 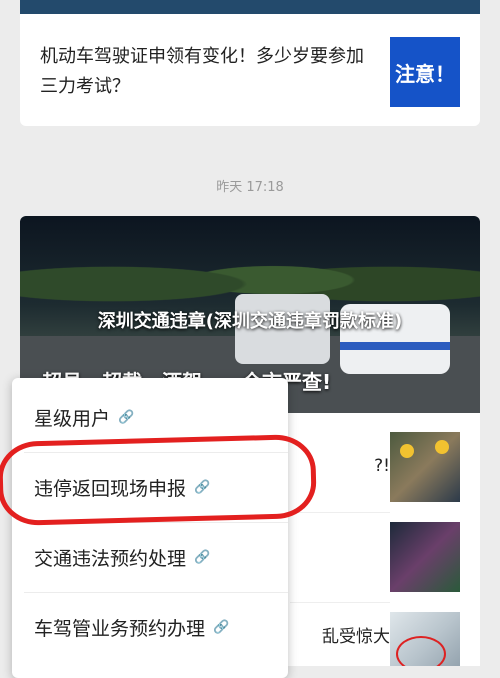 What do you see at coordinates (120, 628) in the screenshot?
I see `menu-item-label: 车驾管业务预约办理` at bounding box center [120, 628].